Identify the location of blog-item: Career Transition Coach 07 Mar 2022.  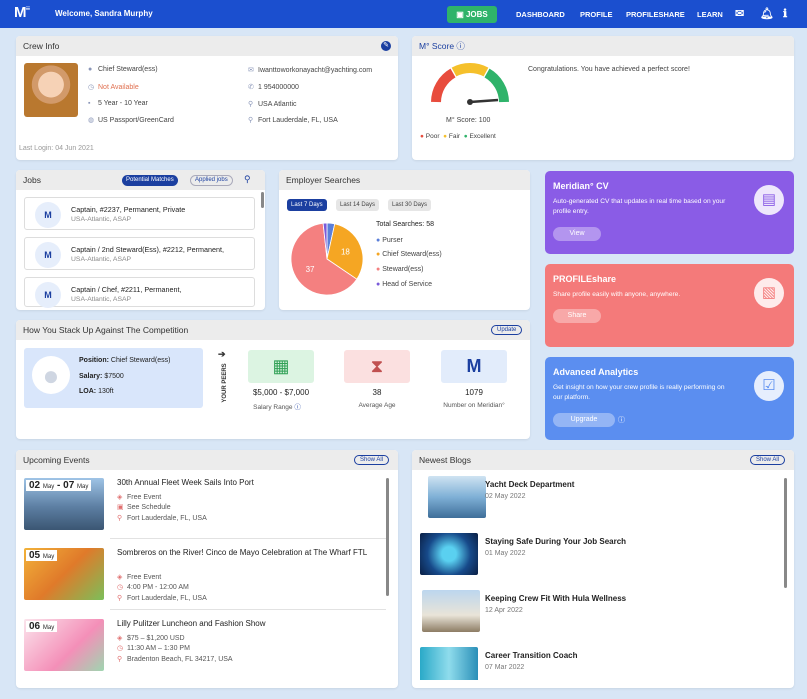
(605, 663).